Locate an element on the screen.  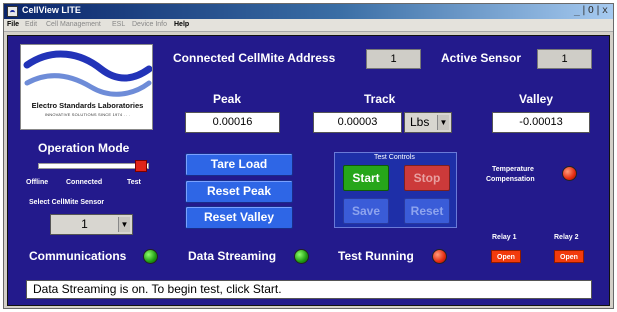
tare-load-button: Tare Load is located at coordinates (239, 164).